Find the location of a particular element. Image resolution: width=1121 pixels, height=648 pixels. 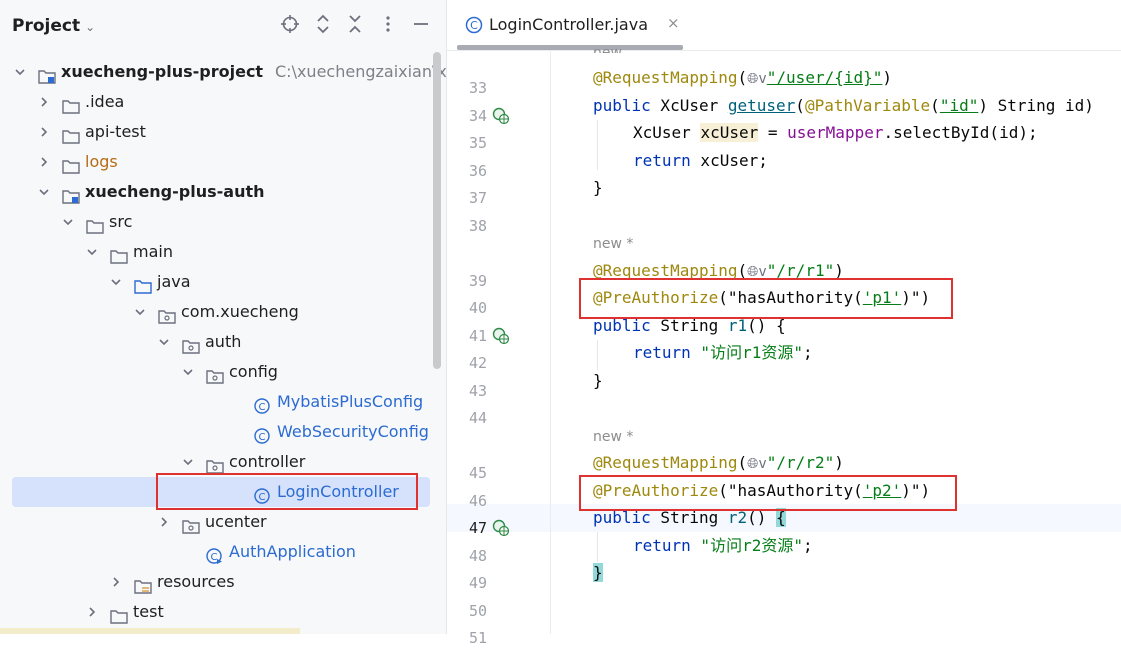

tree-item-logs: logs is located at coordinates (220, 162).